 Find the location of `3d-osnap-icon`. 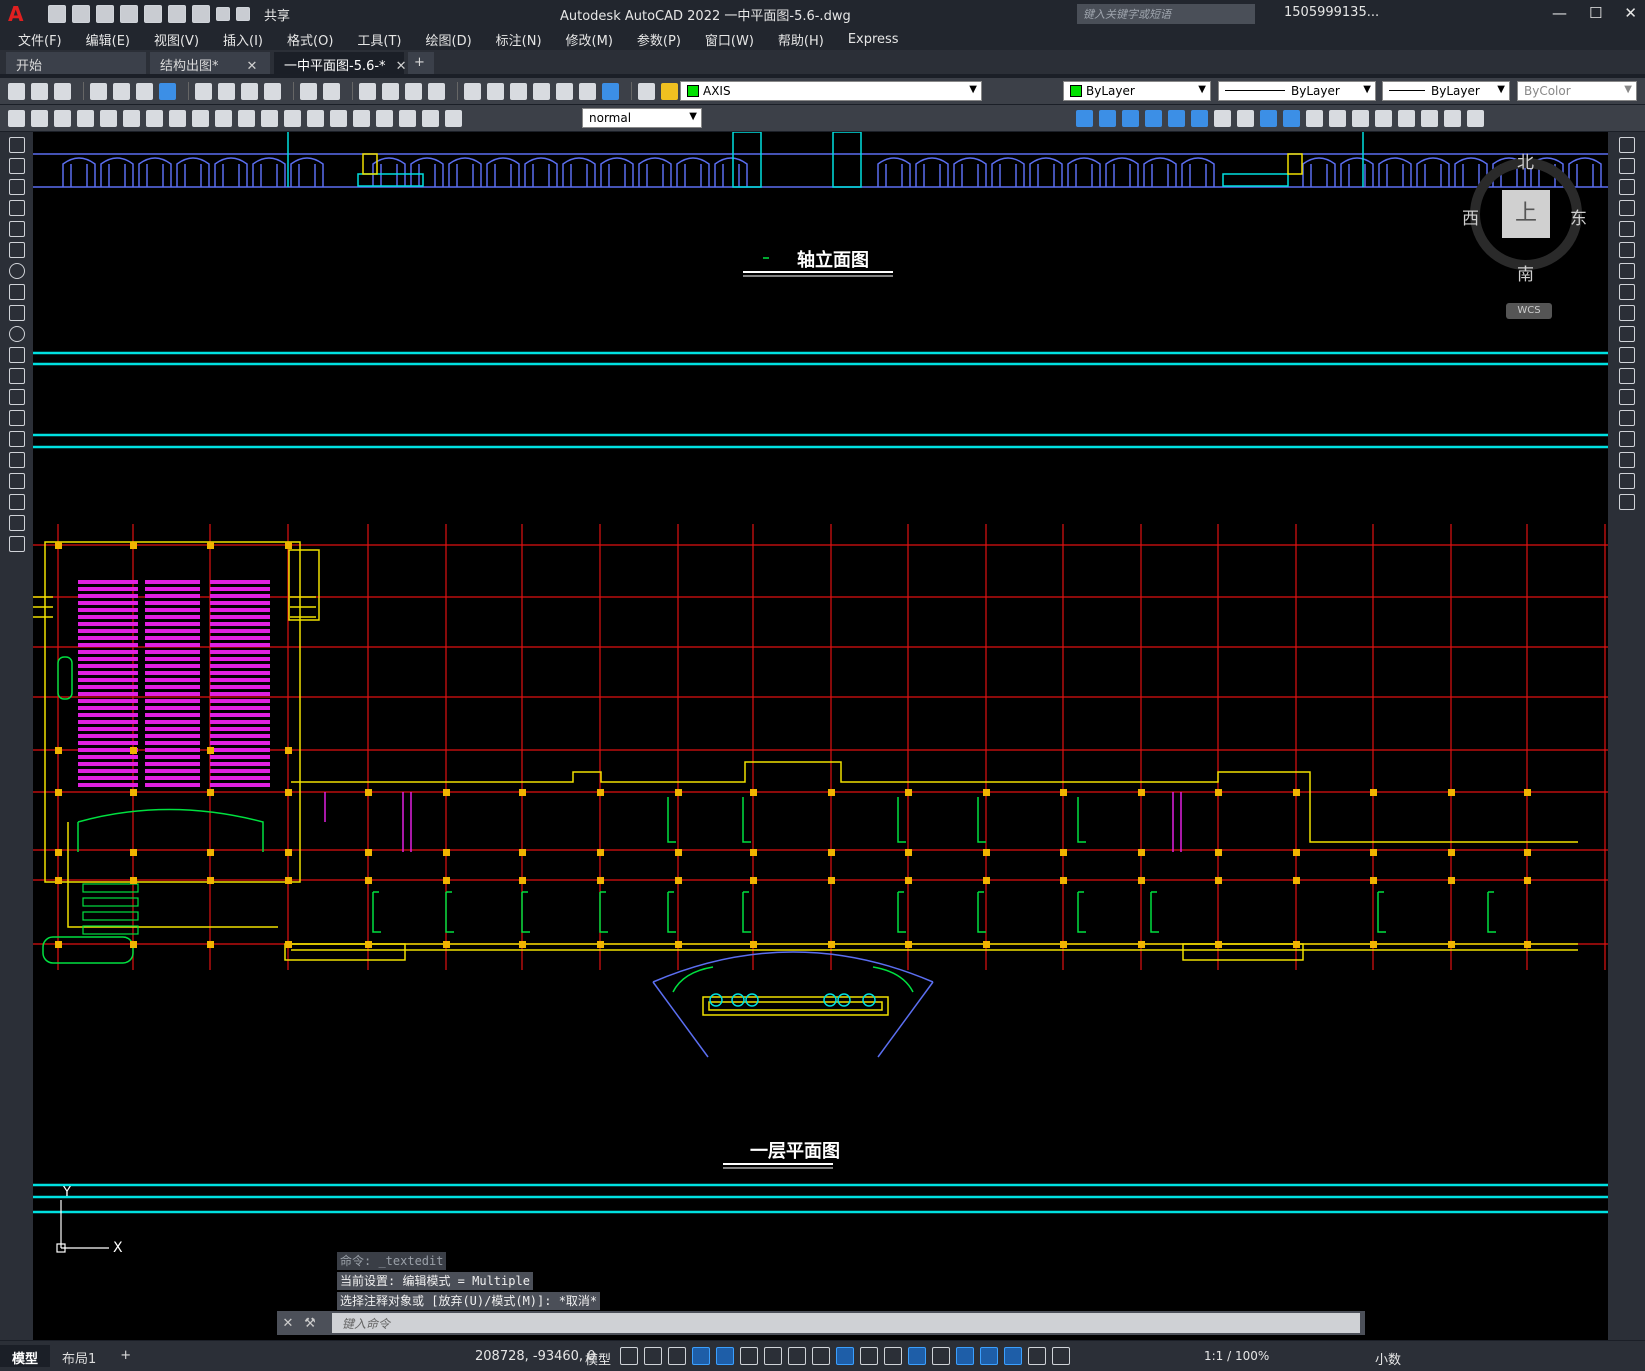

3d-osnap-icon is located at coordinates (917, 1356).